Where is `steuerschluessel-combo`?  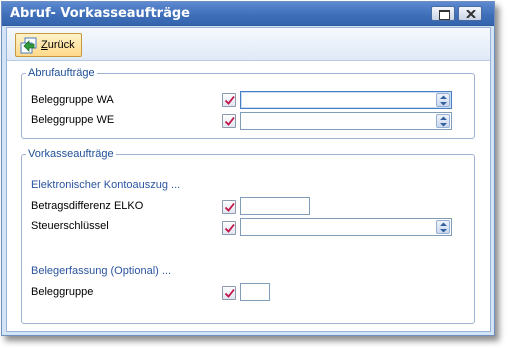
steuerschluessel-combo is located at coordinates (346, 227).